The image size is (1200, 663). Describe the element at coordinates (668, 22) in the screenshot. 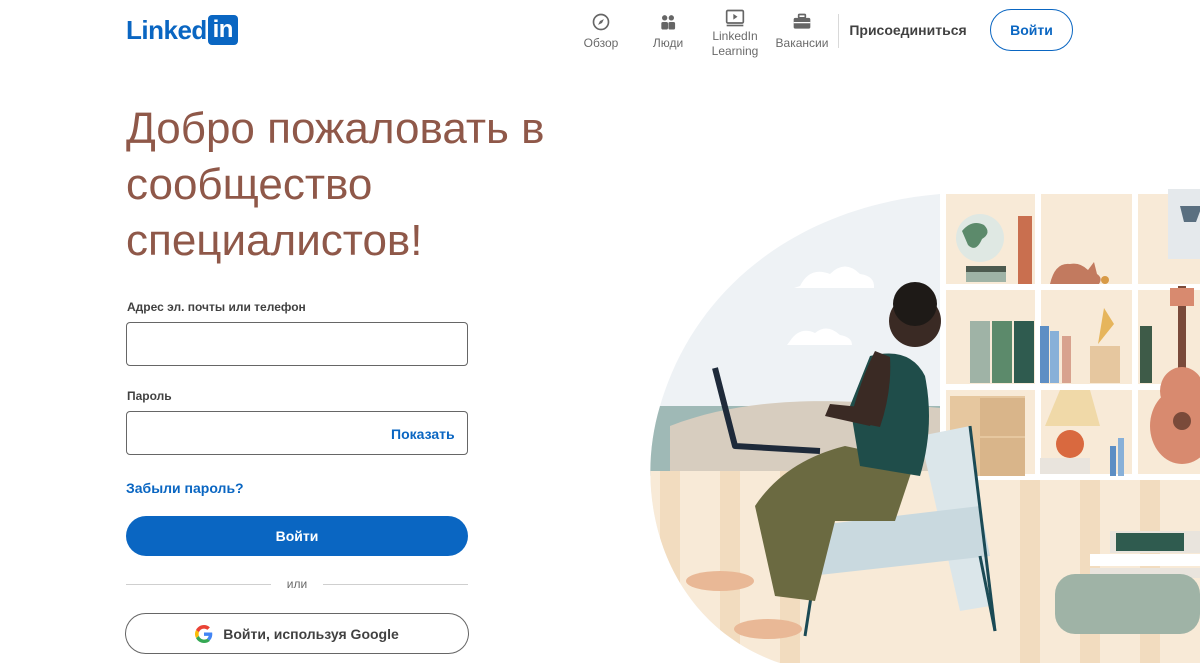

I see `people-icon` at that location.